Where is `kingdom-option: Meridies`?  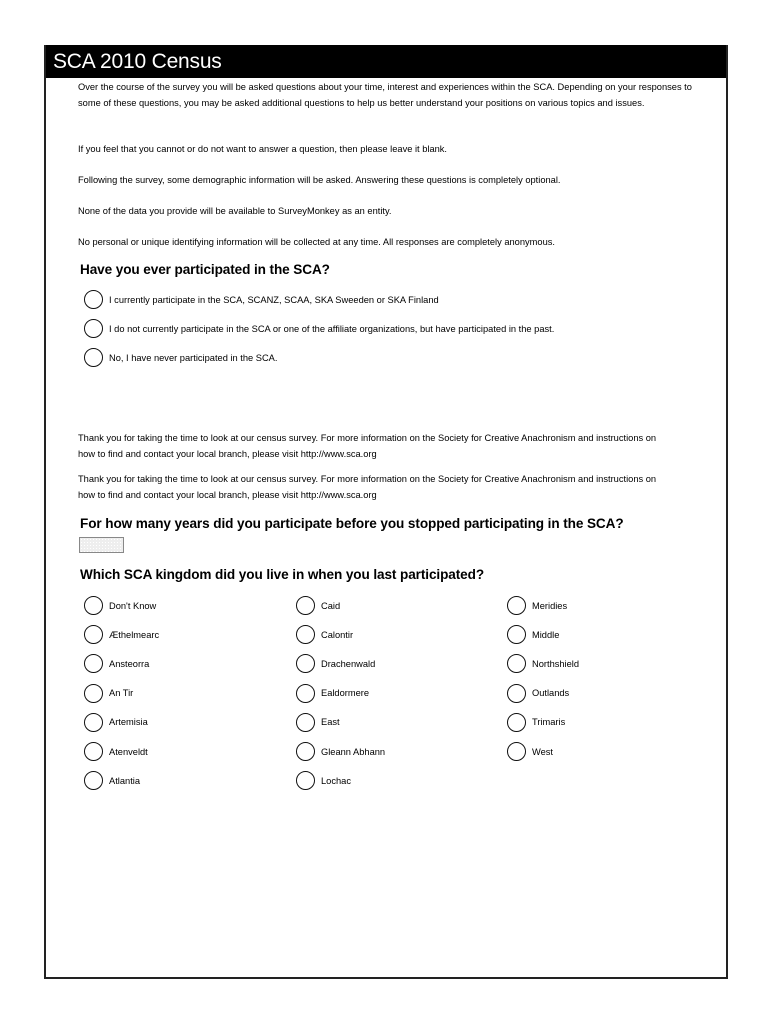 kingdom-option: Meridies is located at coordinates (537, 605).